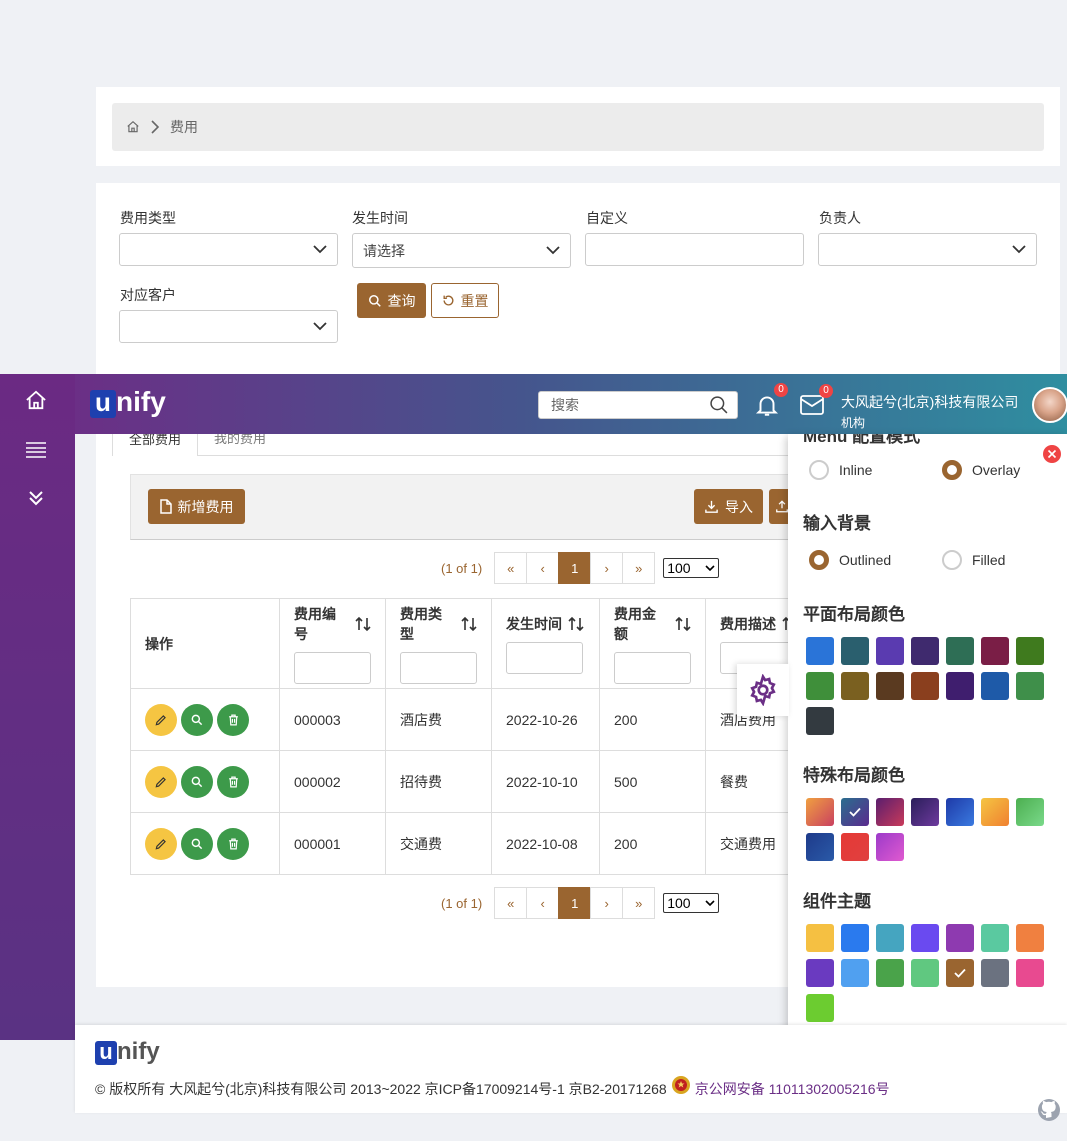  What do you see at coordinates (228, 326) in the screenshot?
I see `customer-select` at bounding box center [228, 326].